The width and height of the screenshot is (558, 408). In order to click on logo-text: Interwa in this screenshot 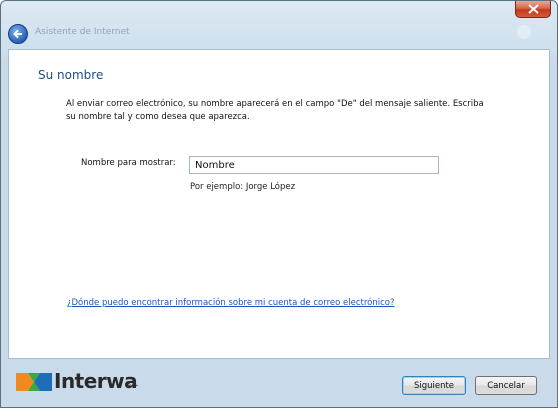, I will do `click(96, 381)`.